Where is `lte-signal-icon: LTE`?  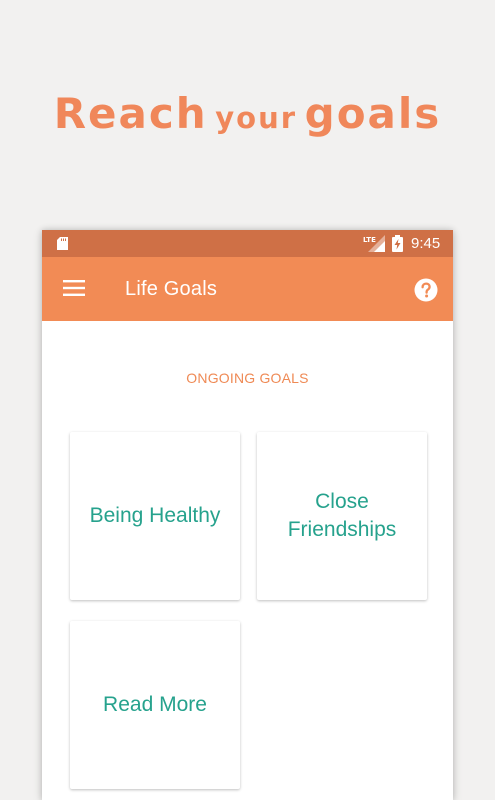 lte-signal-icon: LTE is located at coordinates (374, 243).